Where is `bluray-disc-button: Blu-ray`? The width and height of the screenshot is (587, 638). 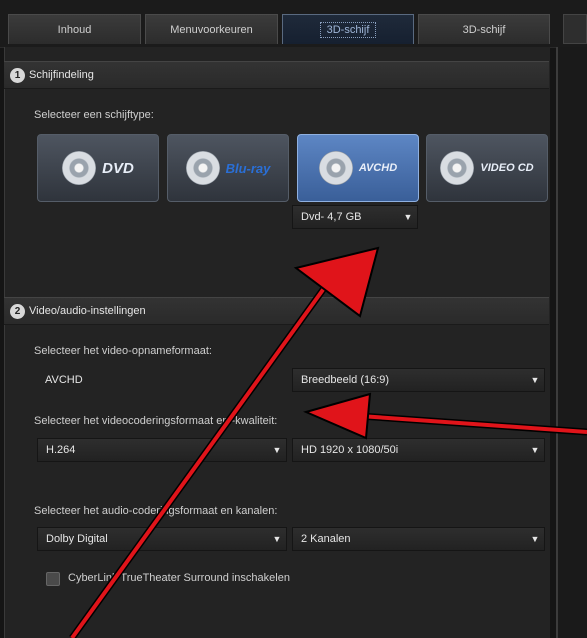
bluray-disc-button: Blu-ray is located at coordinates (228, 168).